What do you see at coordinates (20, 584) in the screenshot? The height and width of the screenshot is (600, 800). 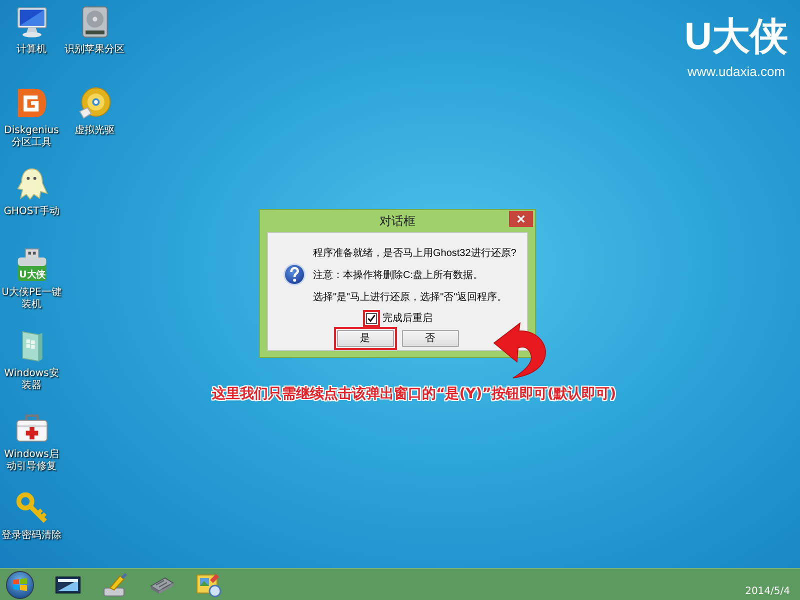 I see `start-button` at bounding box center [20, 584].